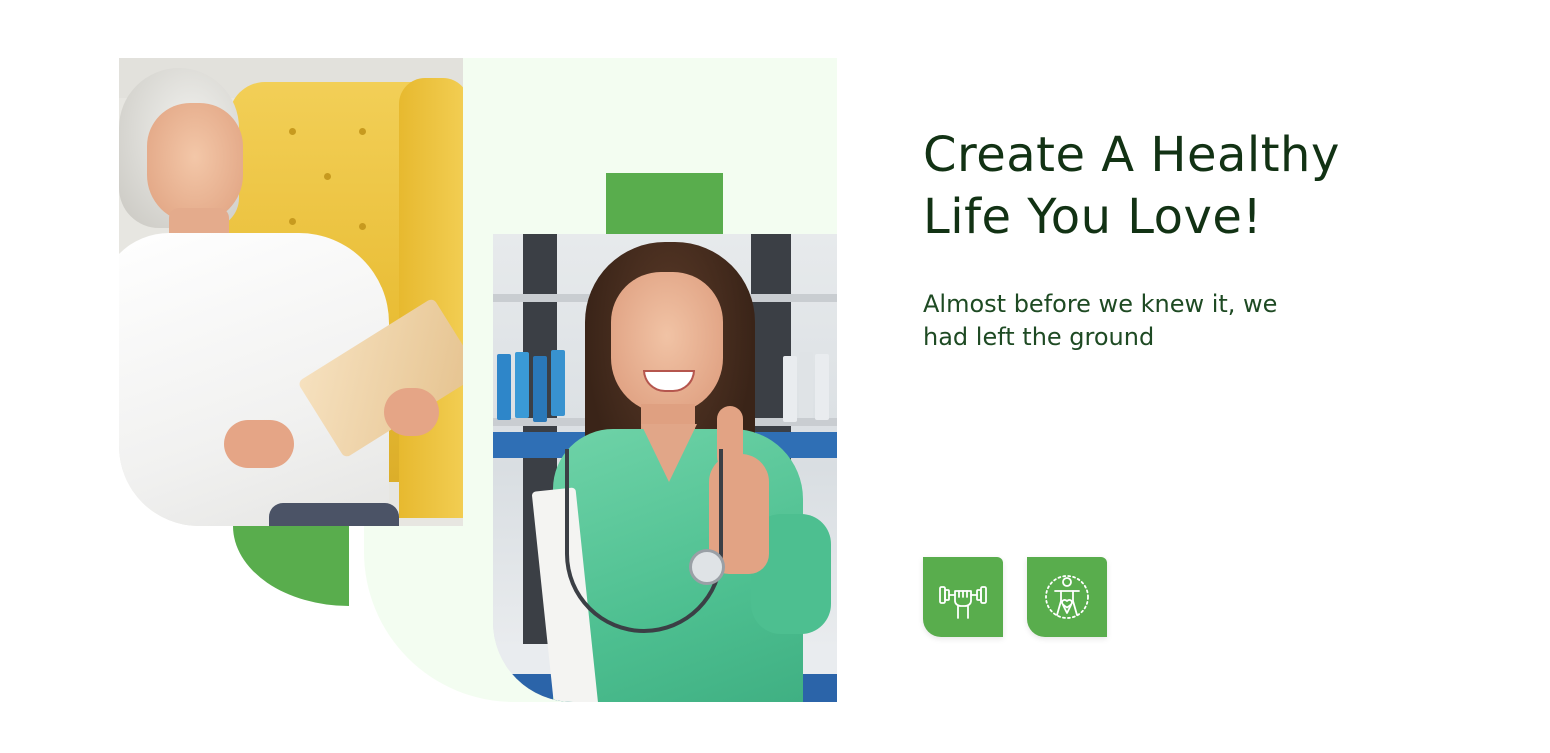 The image size is (1550, 753). I want to click on body-heart-icon, so click(1067, 597).